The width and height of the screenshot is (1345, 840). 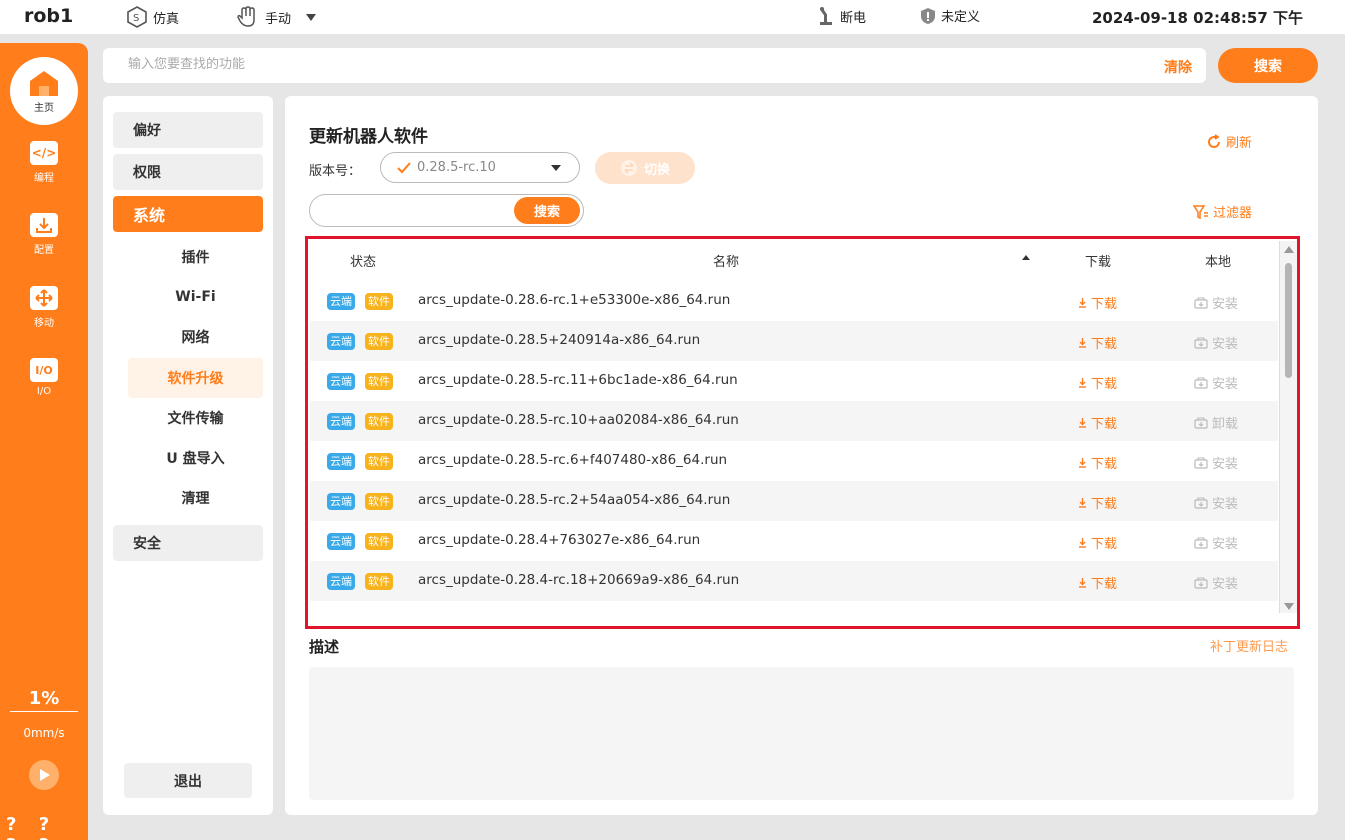 What do you see at coordinates (188, 172) in the screenshot?
I see `nav-permissions: 权限` at bounding box center [188, 172].